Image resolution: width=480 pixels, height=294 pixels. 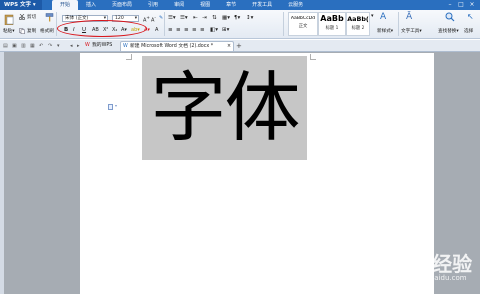 I want to click on italic-button: I, so click(x=74, y=30).